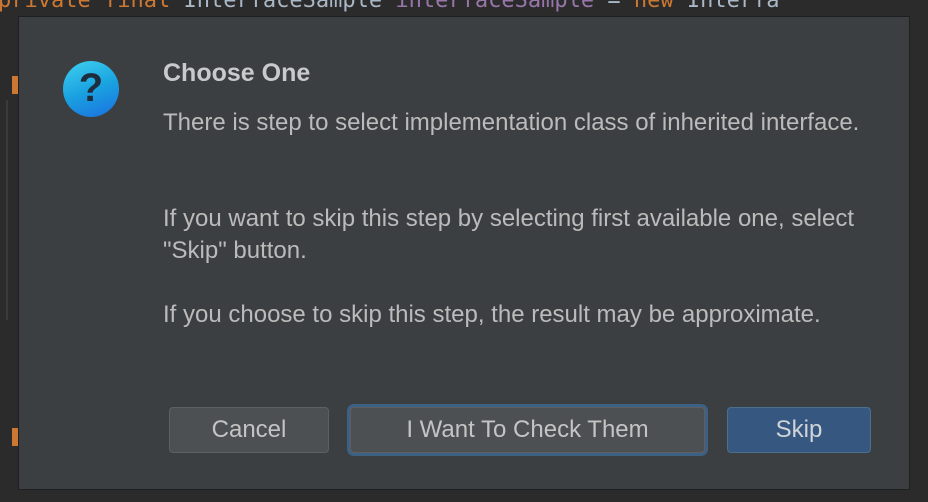  I want to click on code-field: interfaceSample, so click(495, 6).